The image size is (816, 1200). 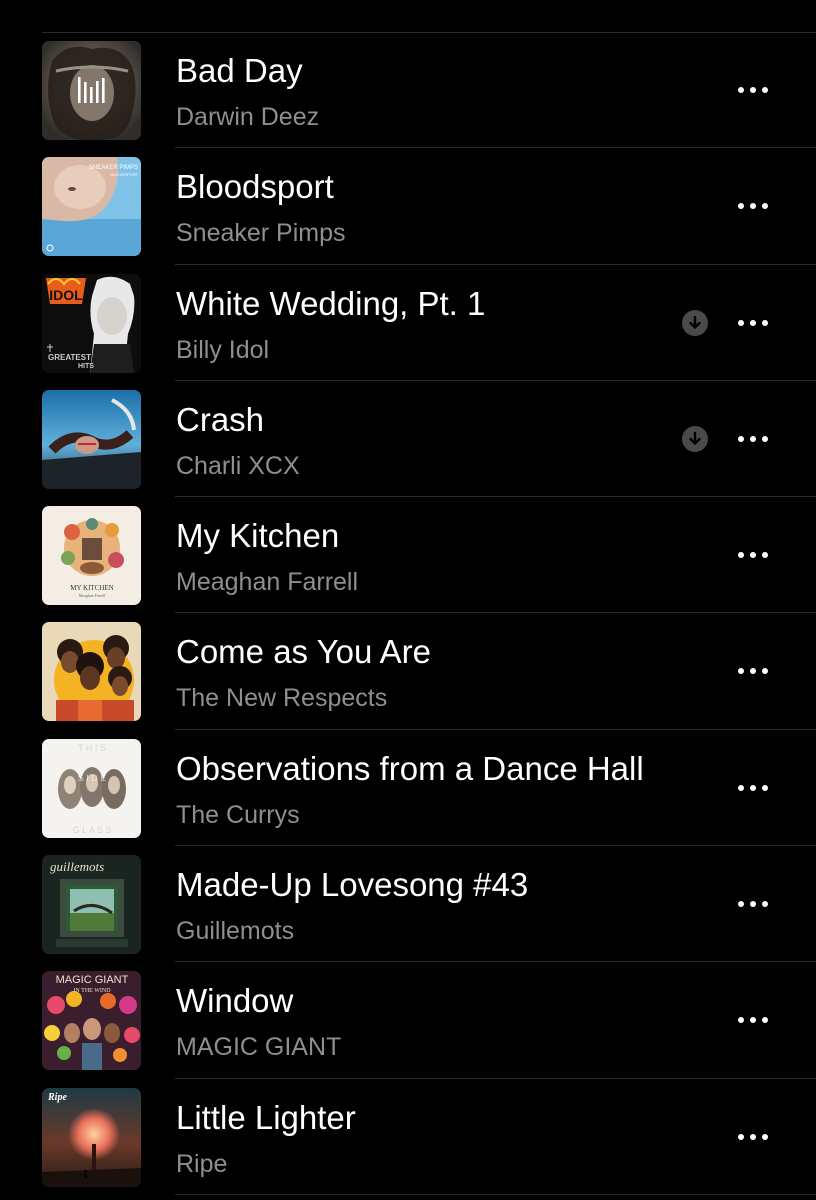 I want to click on art-text: Ripe, so click(x=57, y=1097).